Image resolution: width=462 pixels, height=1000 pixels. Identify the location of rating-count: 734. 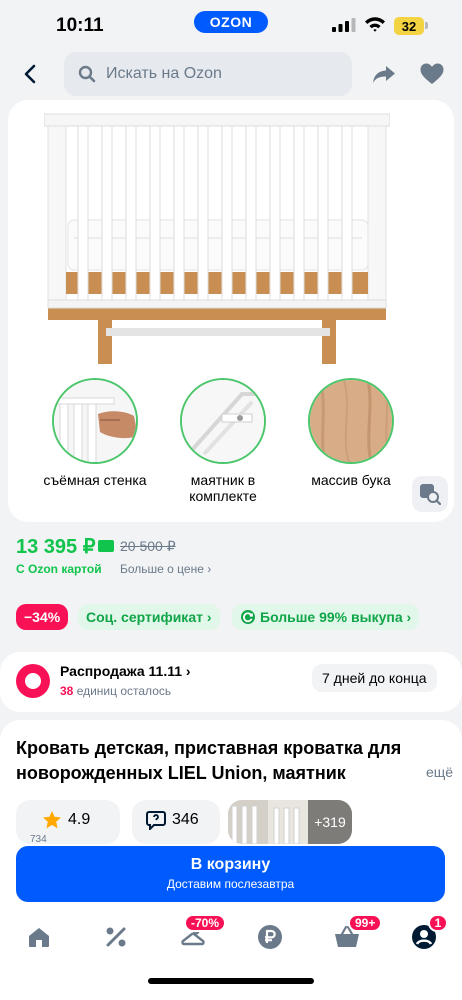
(38, 839).